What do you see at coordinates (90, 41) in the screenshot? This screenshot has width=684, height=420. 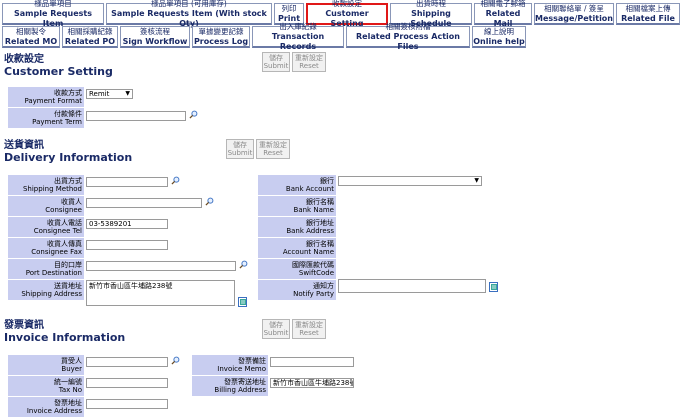 I see `tab-label-en: Related PO` at bounding box center [90, 41].